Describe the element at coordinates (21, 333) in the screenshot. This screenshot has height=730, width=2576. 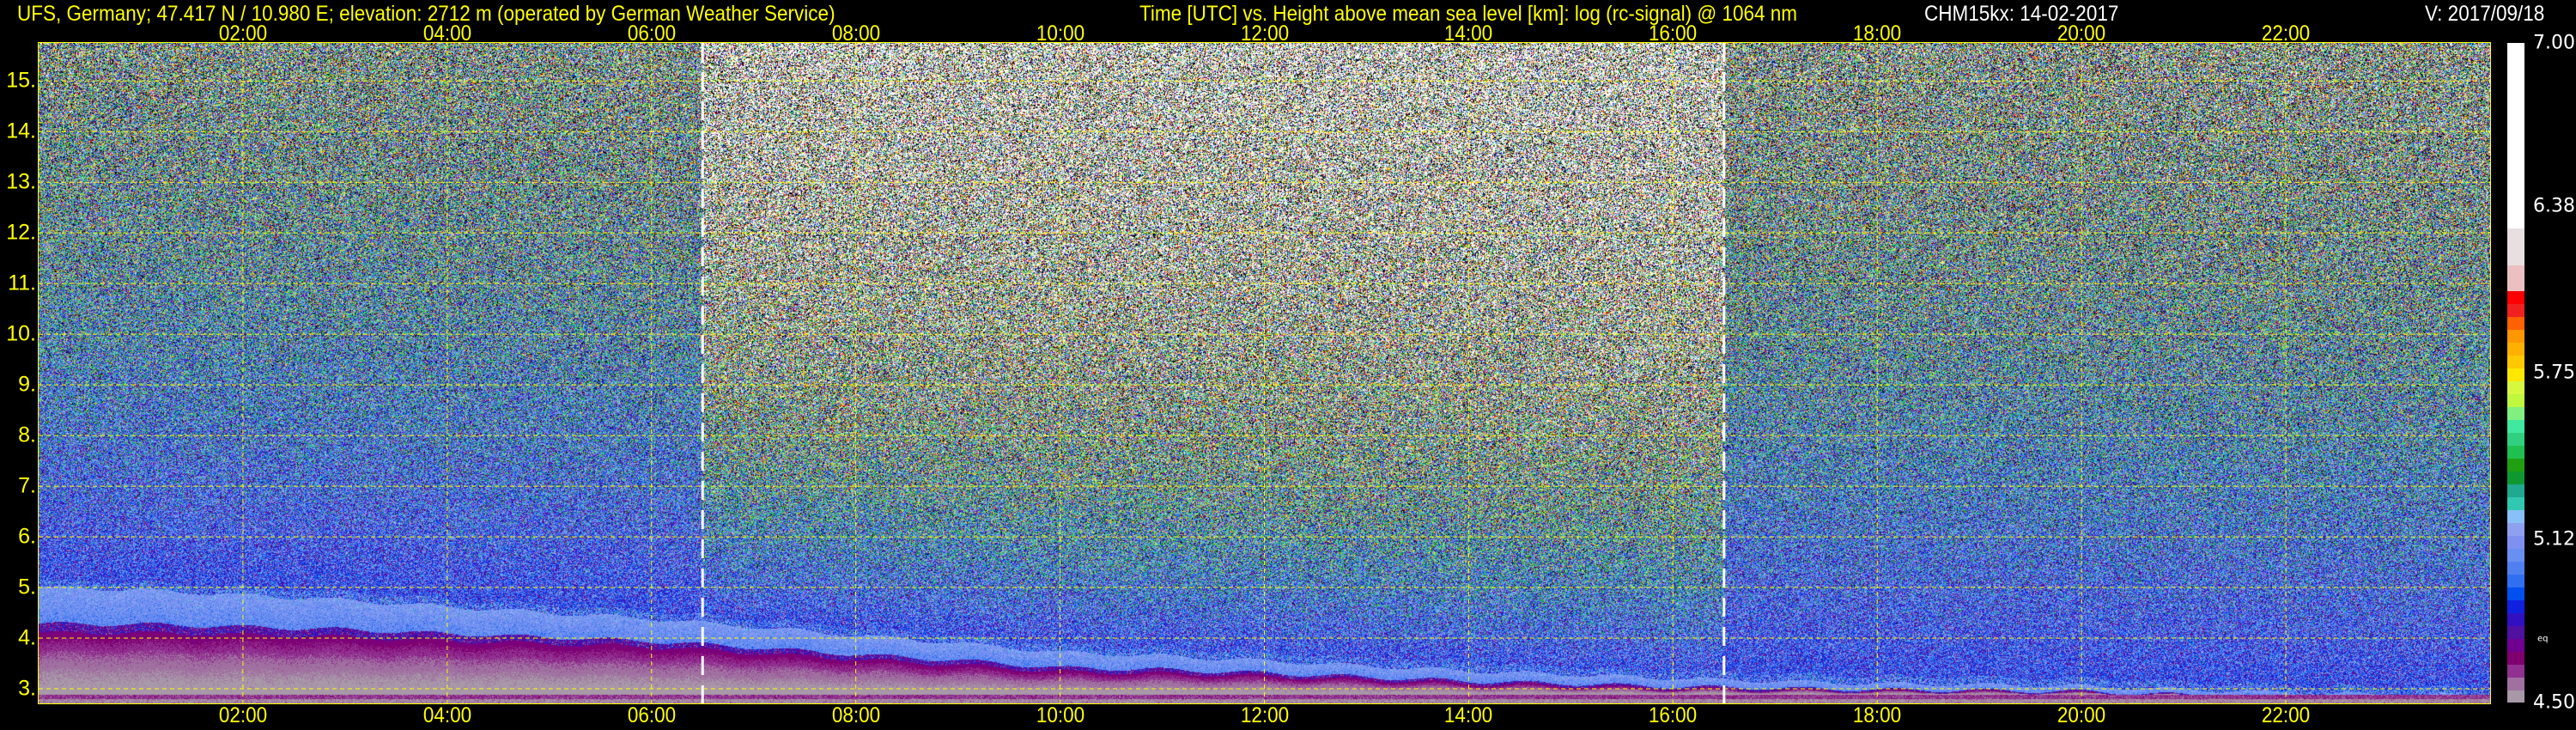
I see `y-tick-label: 10.` at that location.